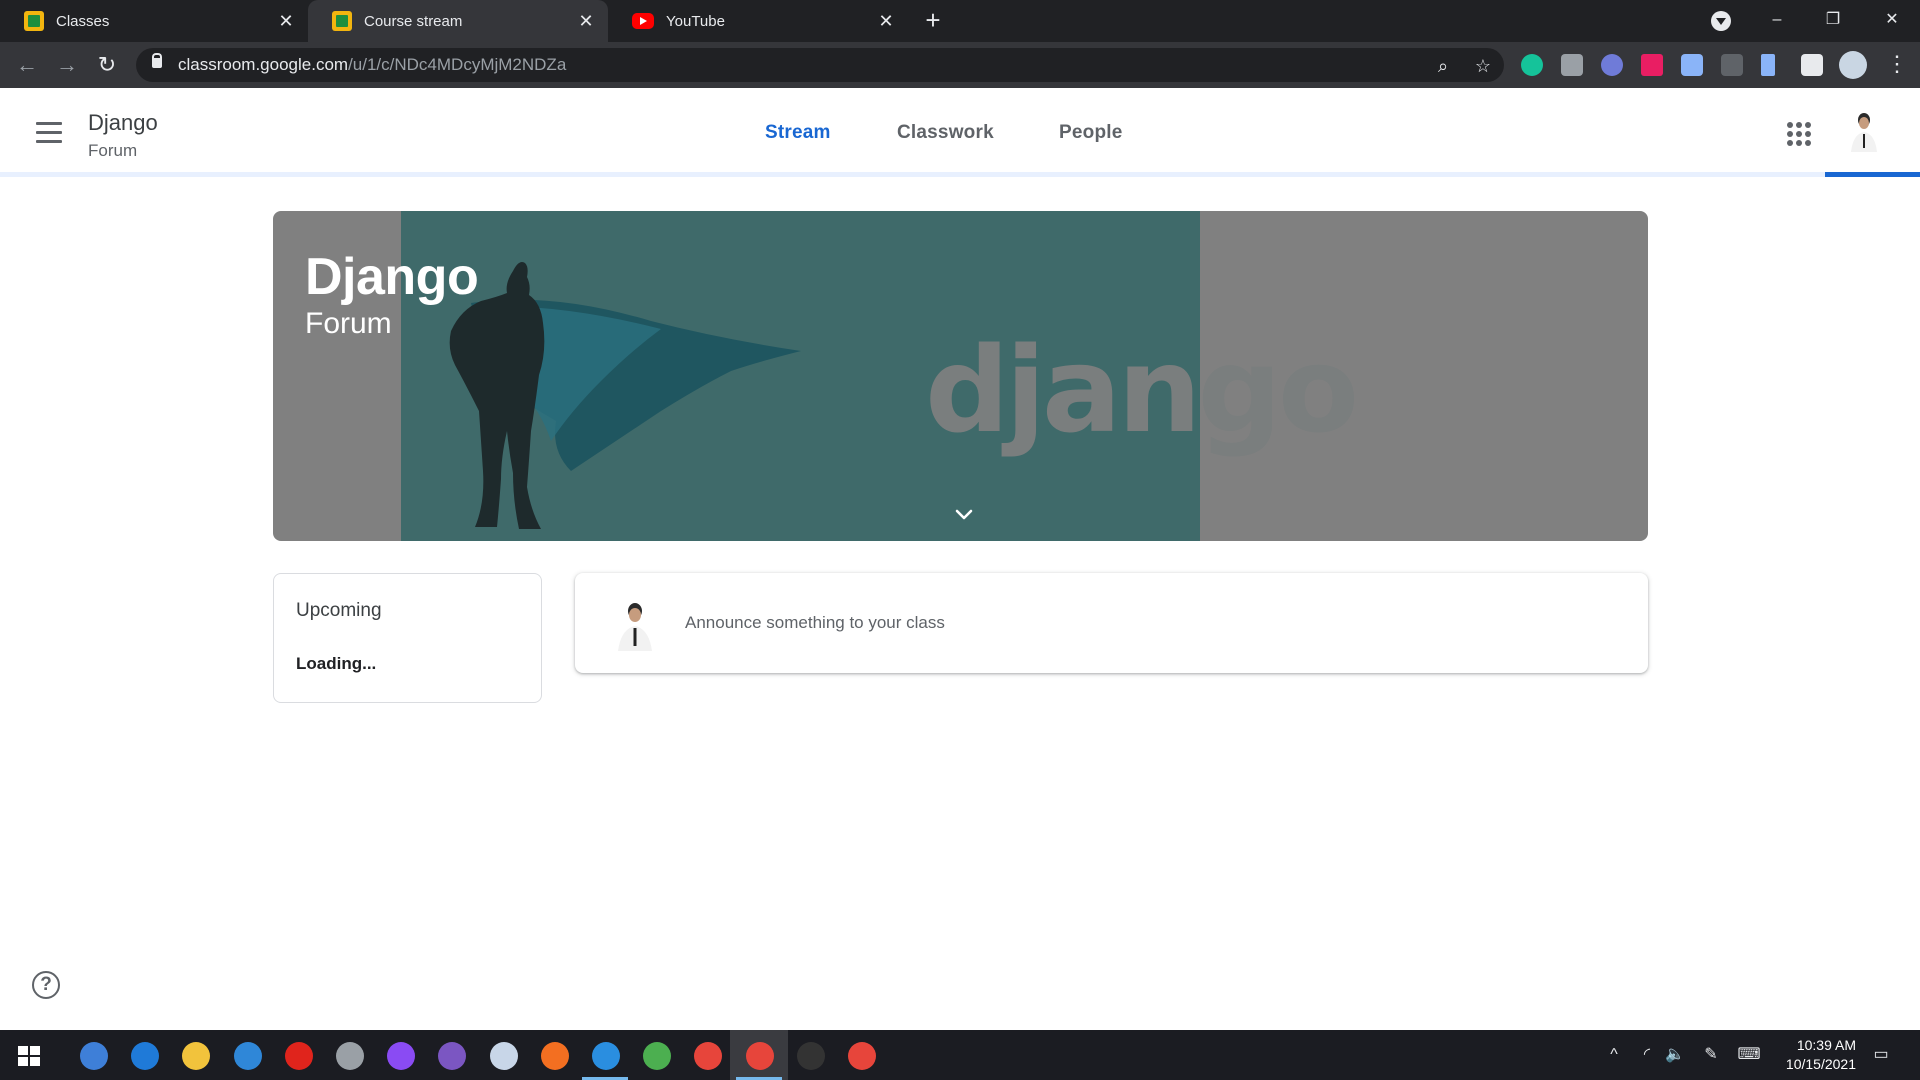  What do you see at coordinates (29, 1056) in the screenshot?
I see `windows-start-icon` at bounding box center [29, 1056].